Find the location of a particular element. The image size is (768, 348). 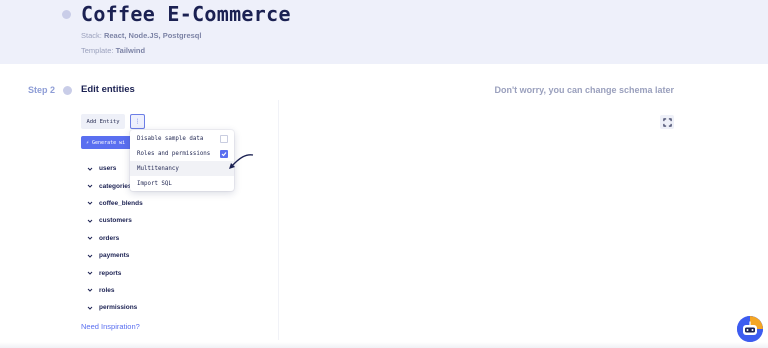

dropdown-item-label: Disable sample data is located at coordinates (170, 138).